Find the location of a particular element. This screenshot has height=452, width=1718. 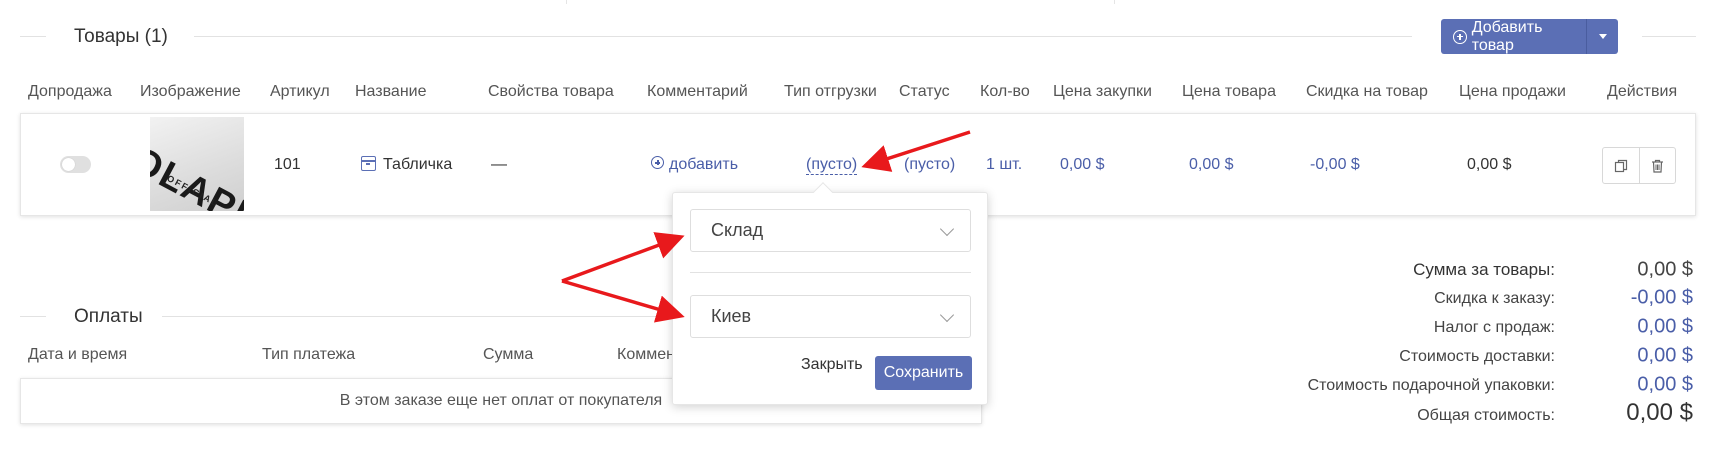

annotation-arrows is located at coordinates (766, 226).